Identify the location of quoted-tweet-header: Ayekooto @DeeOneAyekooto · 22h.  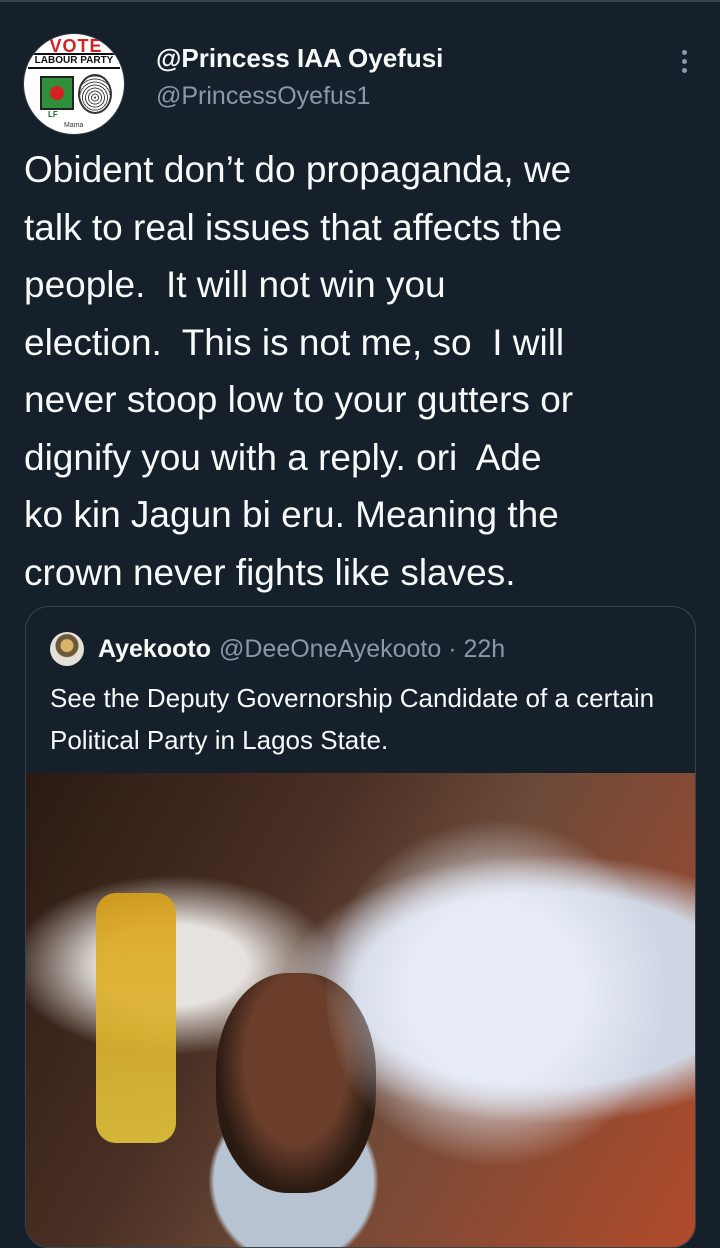
(277, 649).